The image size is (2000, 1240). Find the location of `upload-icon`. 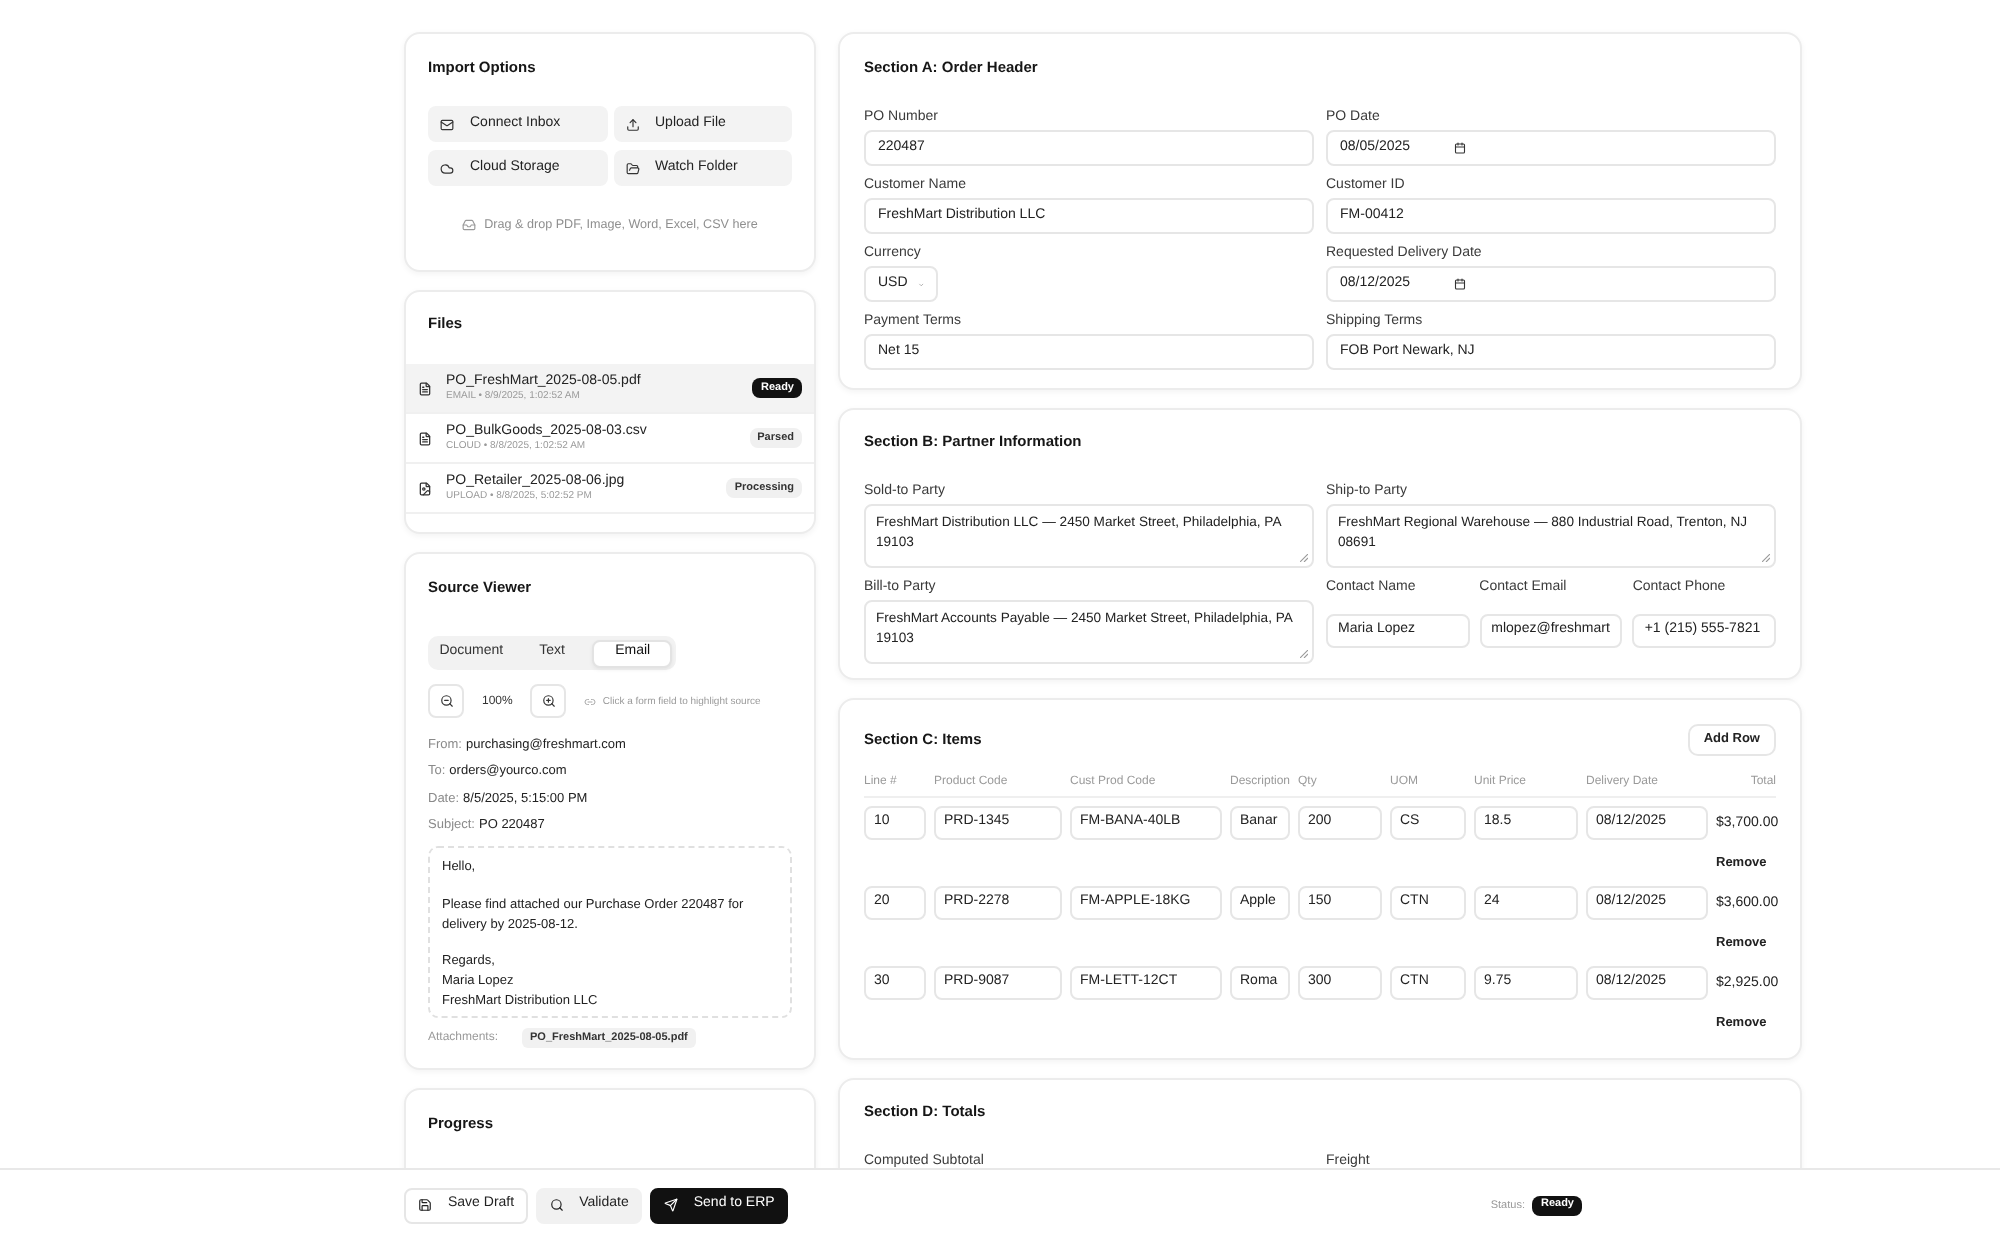

upload-icon is located at coordinates (632, 124).